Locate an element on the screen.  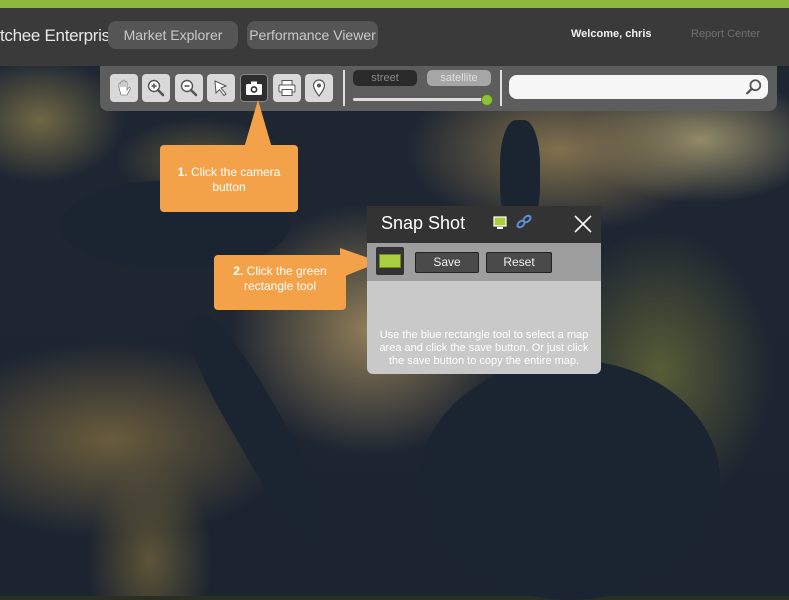
callout-step-2: 2. Click the green rectangle tool is located at coordinates (280, 282).